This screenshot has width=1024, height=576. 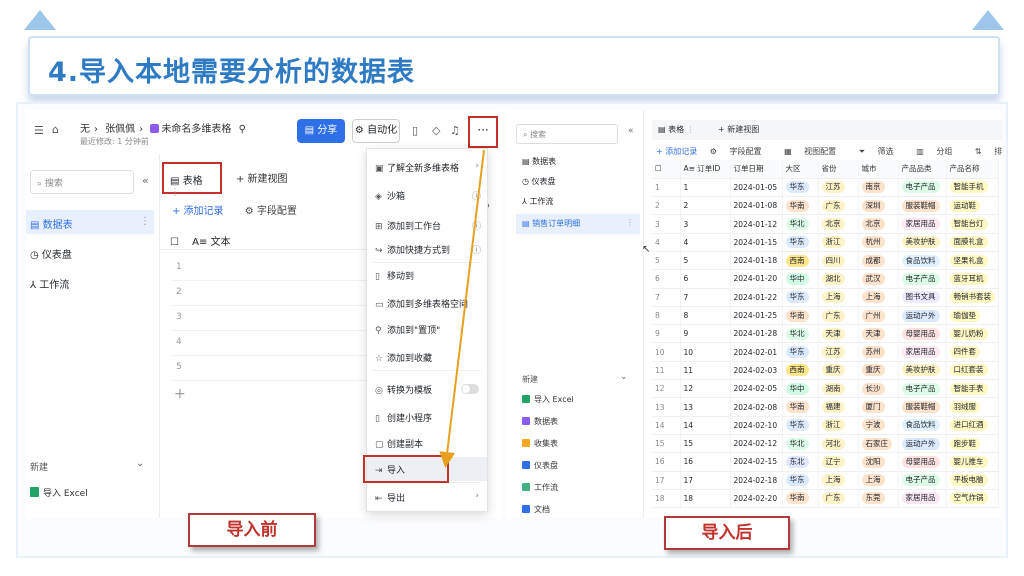 I want to click on sidebar-item-datatable: ▤ 数据表, so click(x=578, y=162).